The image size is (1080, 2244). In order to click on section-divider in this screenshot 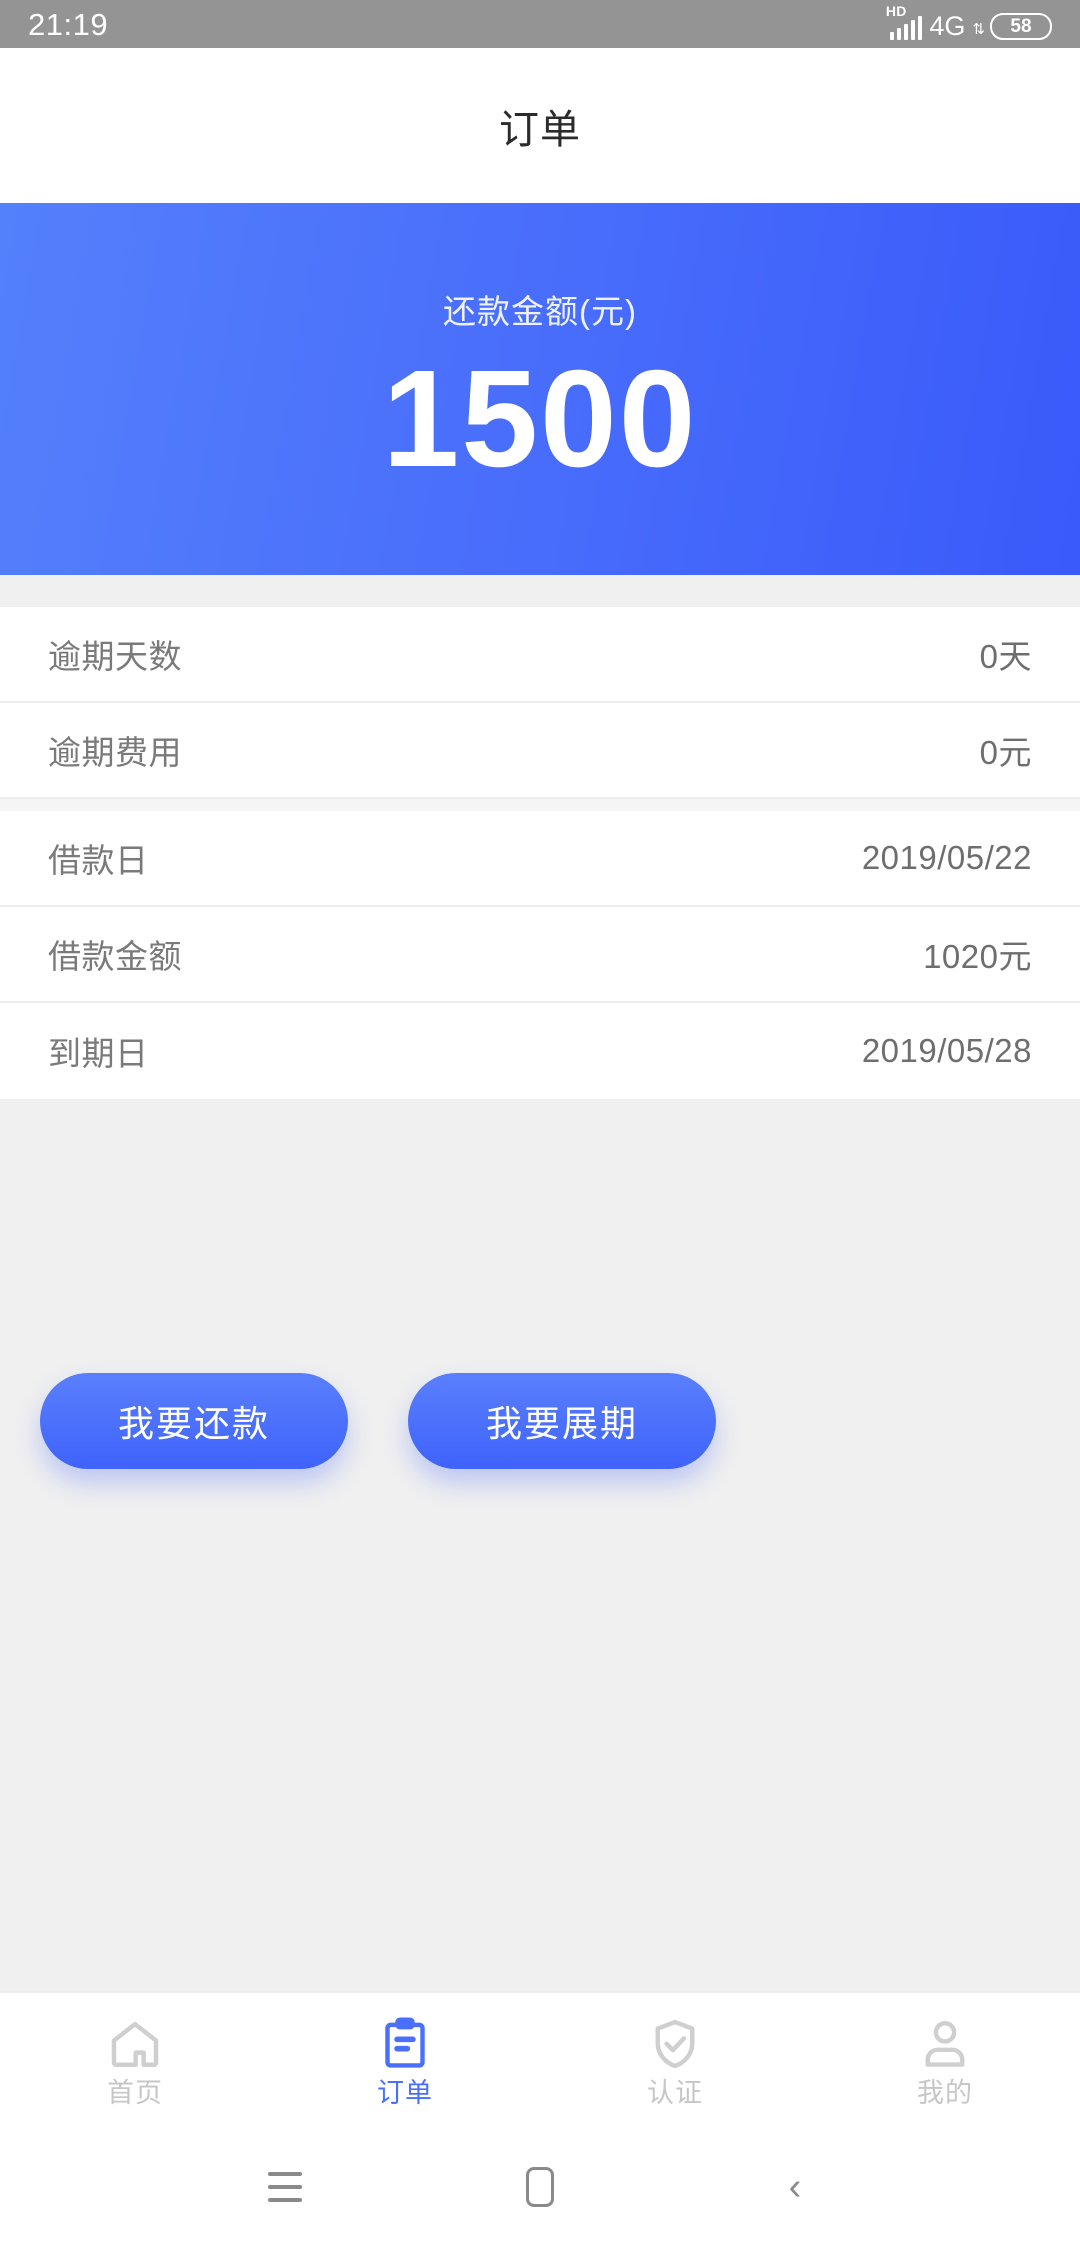, I will do `click(540, 805)`.